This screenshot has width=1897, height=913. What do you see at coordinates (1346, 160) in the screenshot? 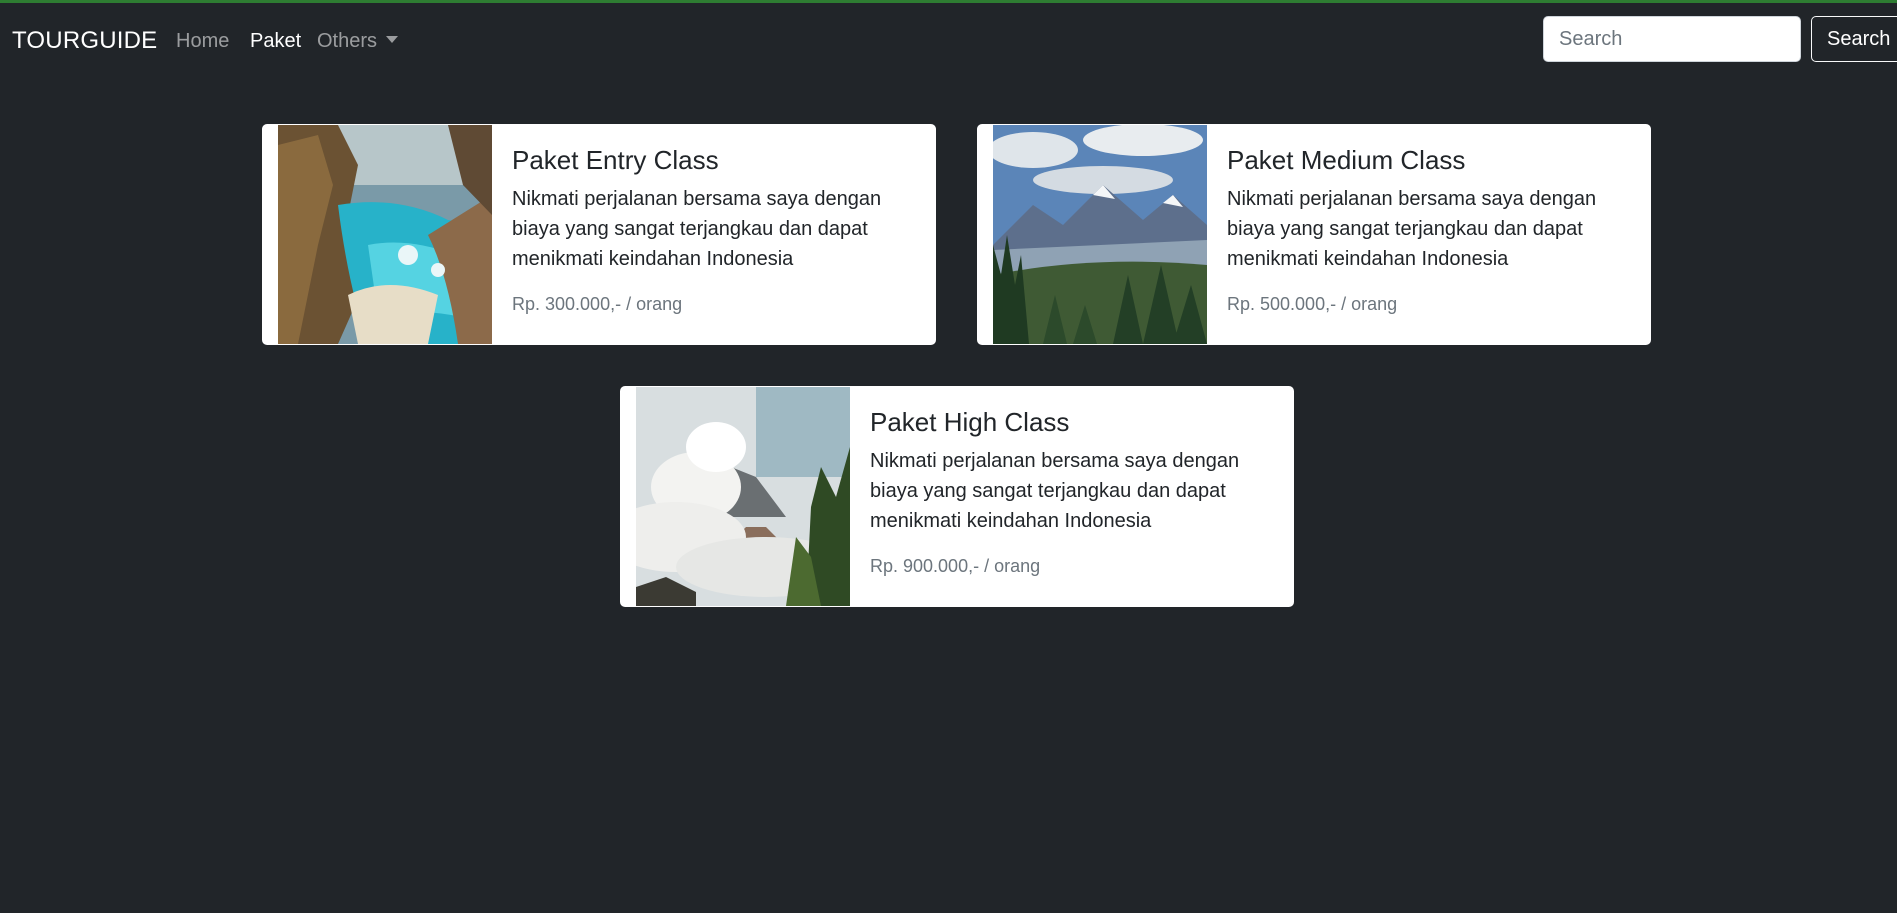
I see `card-title: Paket Medium Class` at bounding box center [1346, 160].